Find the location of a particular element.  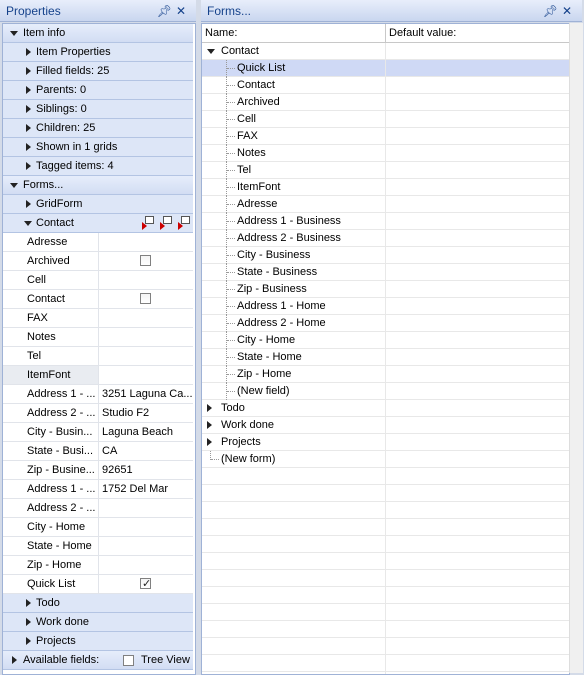

field-row: Contact is located at coordinates (98, 299).